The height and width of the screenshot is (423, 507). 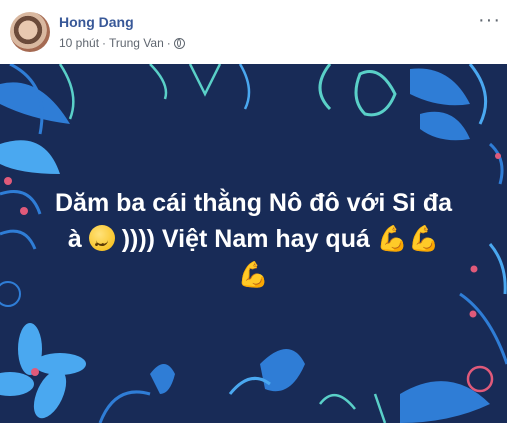 What do you see at coordinates (96, 22) in the screenshot?
I see `author-name: Hong Dang` at bounding box center [96, 22].